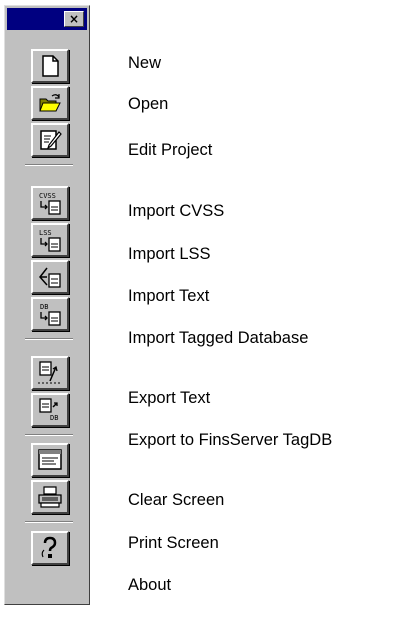 The height and width of the screenshot is (621, 397). I want to click on about-button, so click(50, 548).